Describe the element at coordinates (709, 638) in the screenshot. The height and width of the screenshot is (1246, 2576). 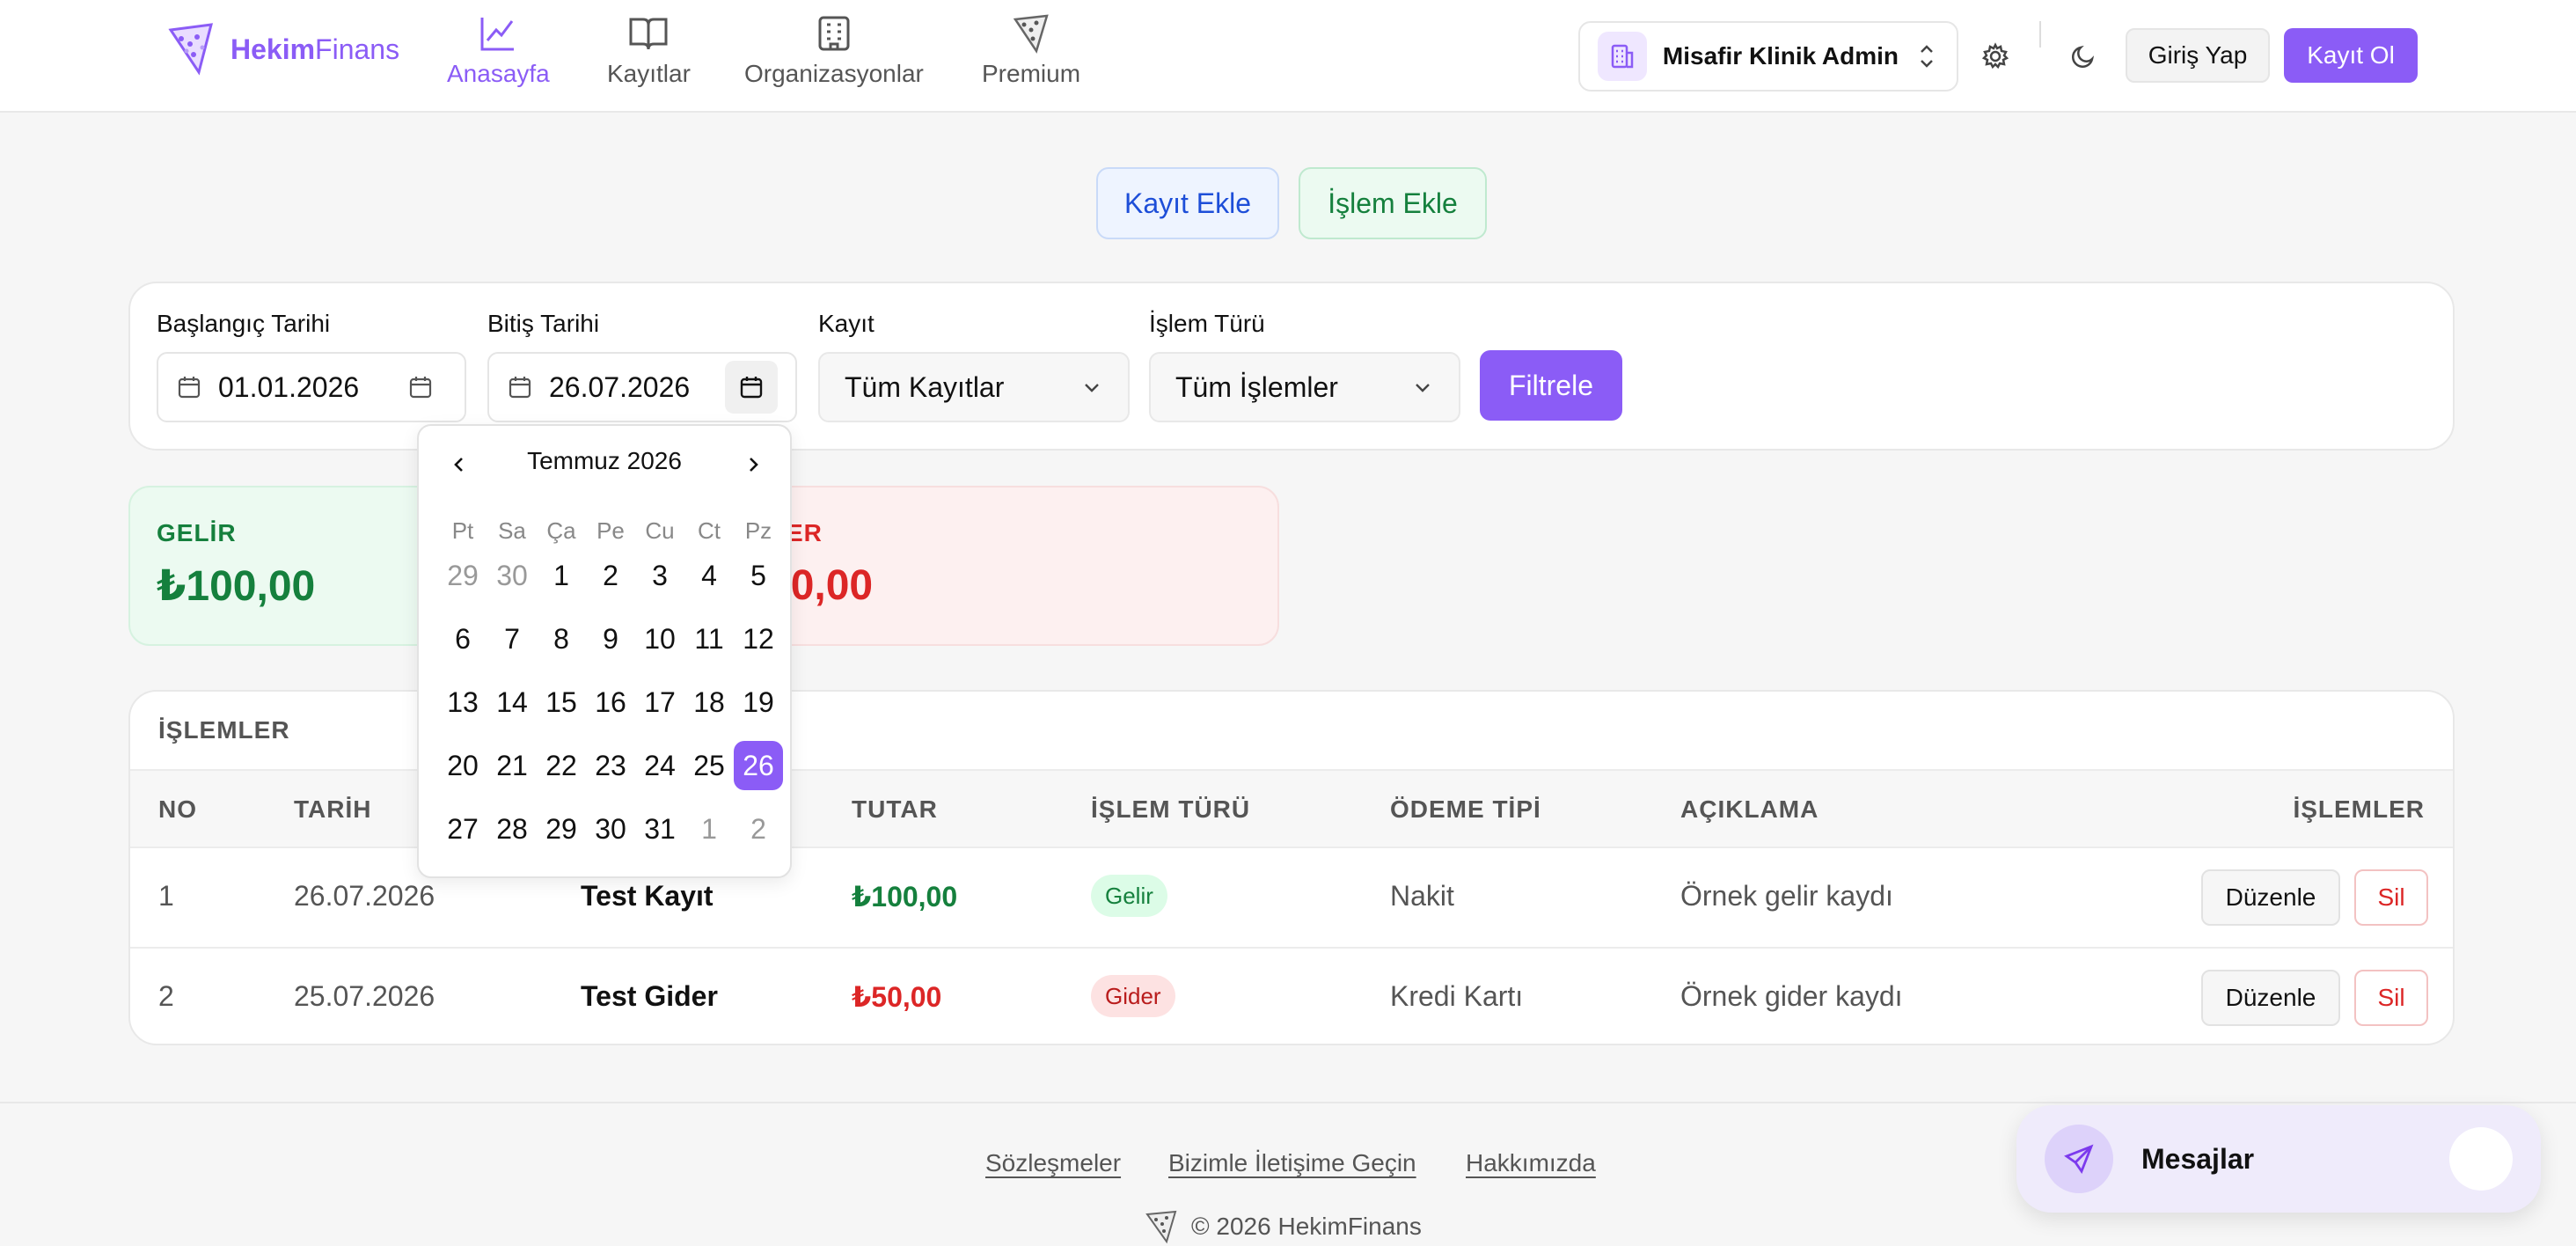
I see `calendar-day: 11` at that location.